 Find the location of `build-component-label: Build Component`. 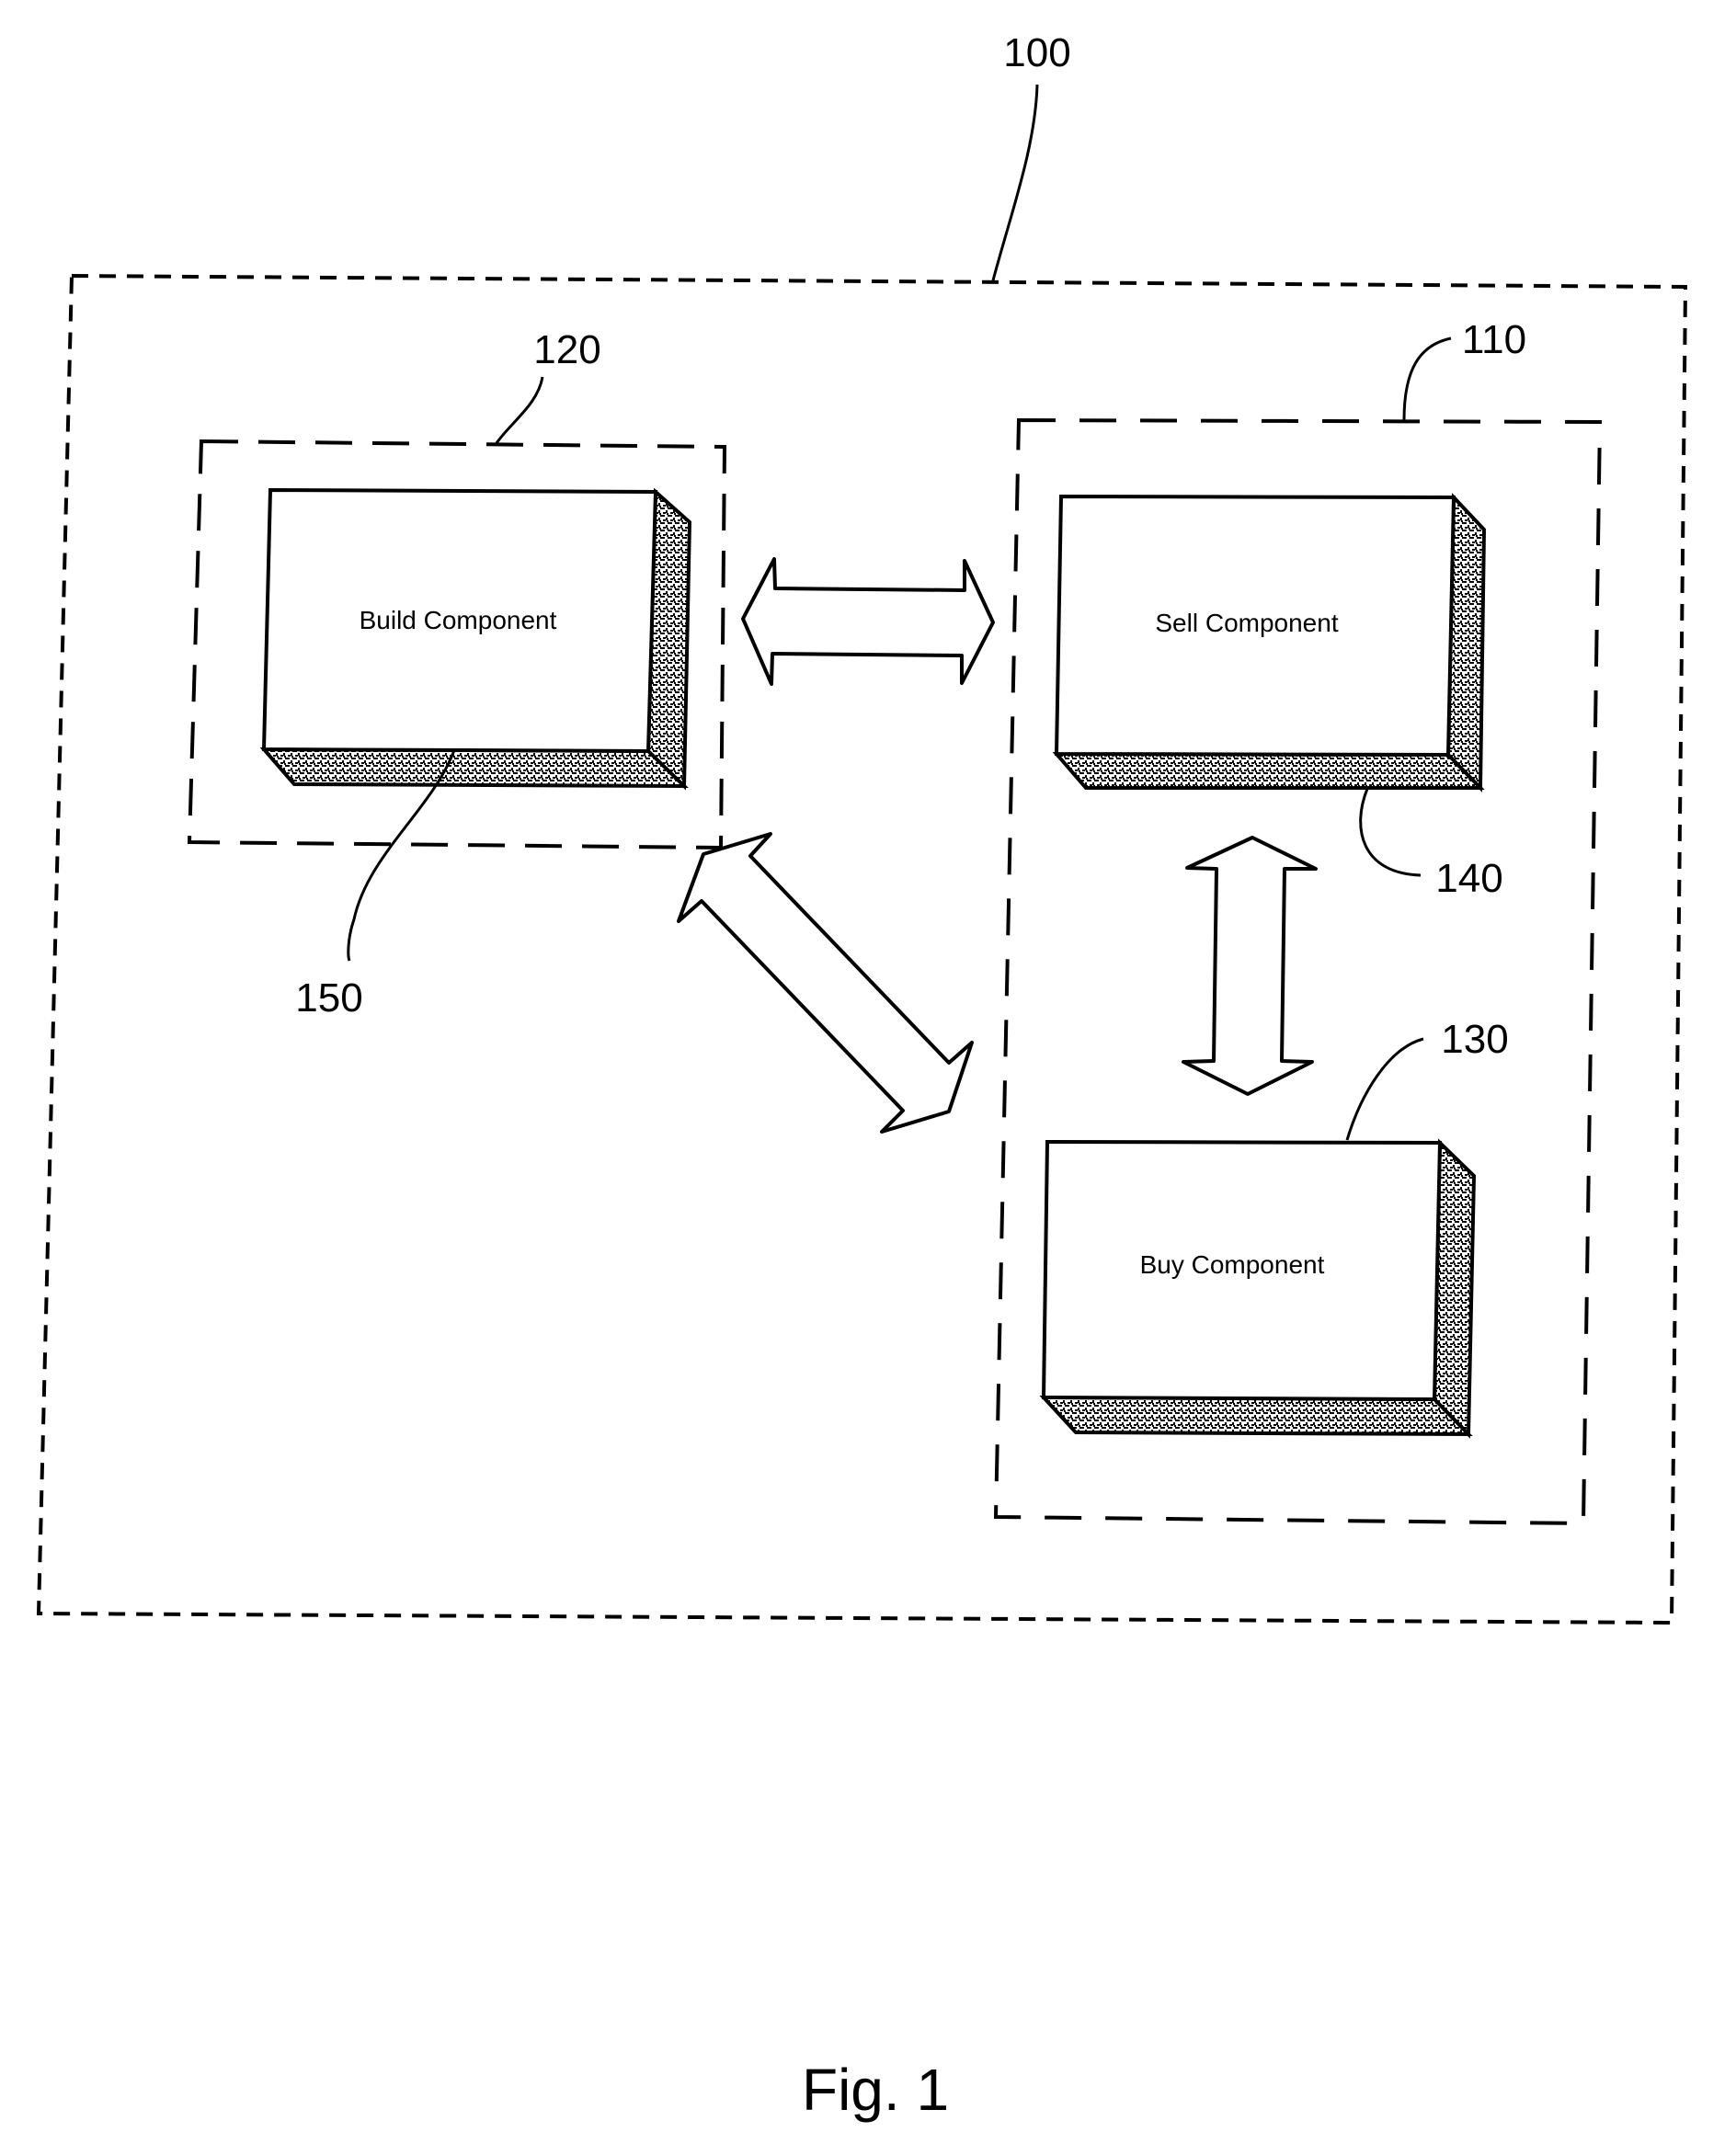

build-component-label: Build Component is located at coordinates (458, 620).